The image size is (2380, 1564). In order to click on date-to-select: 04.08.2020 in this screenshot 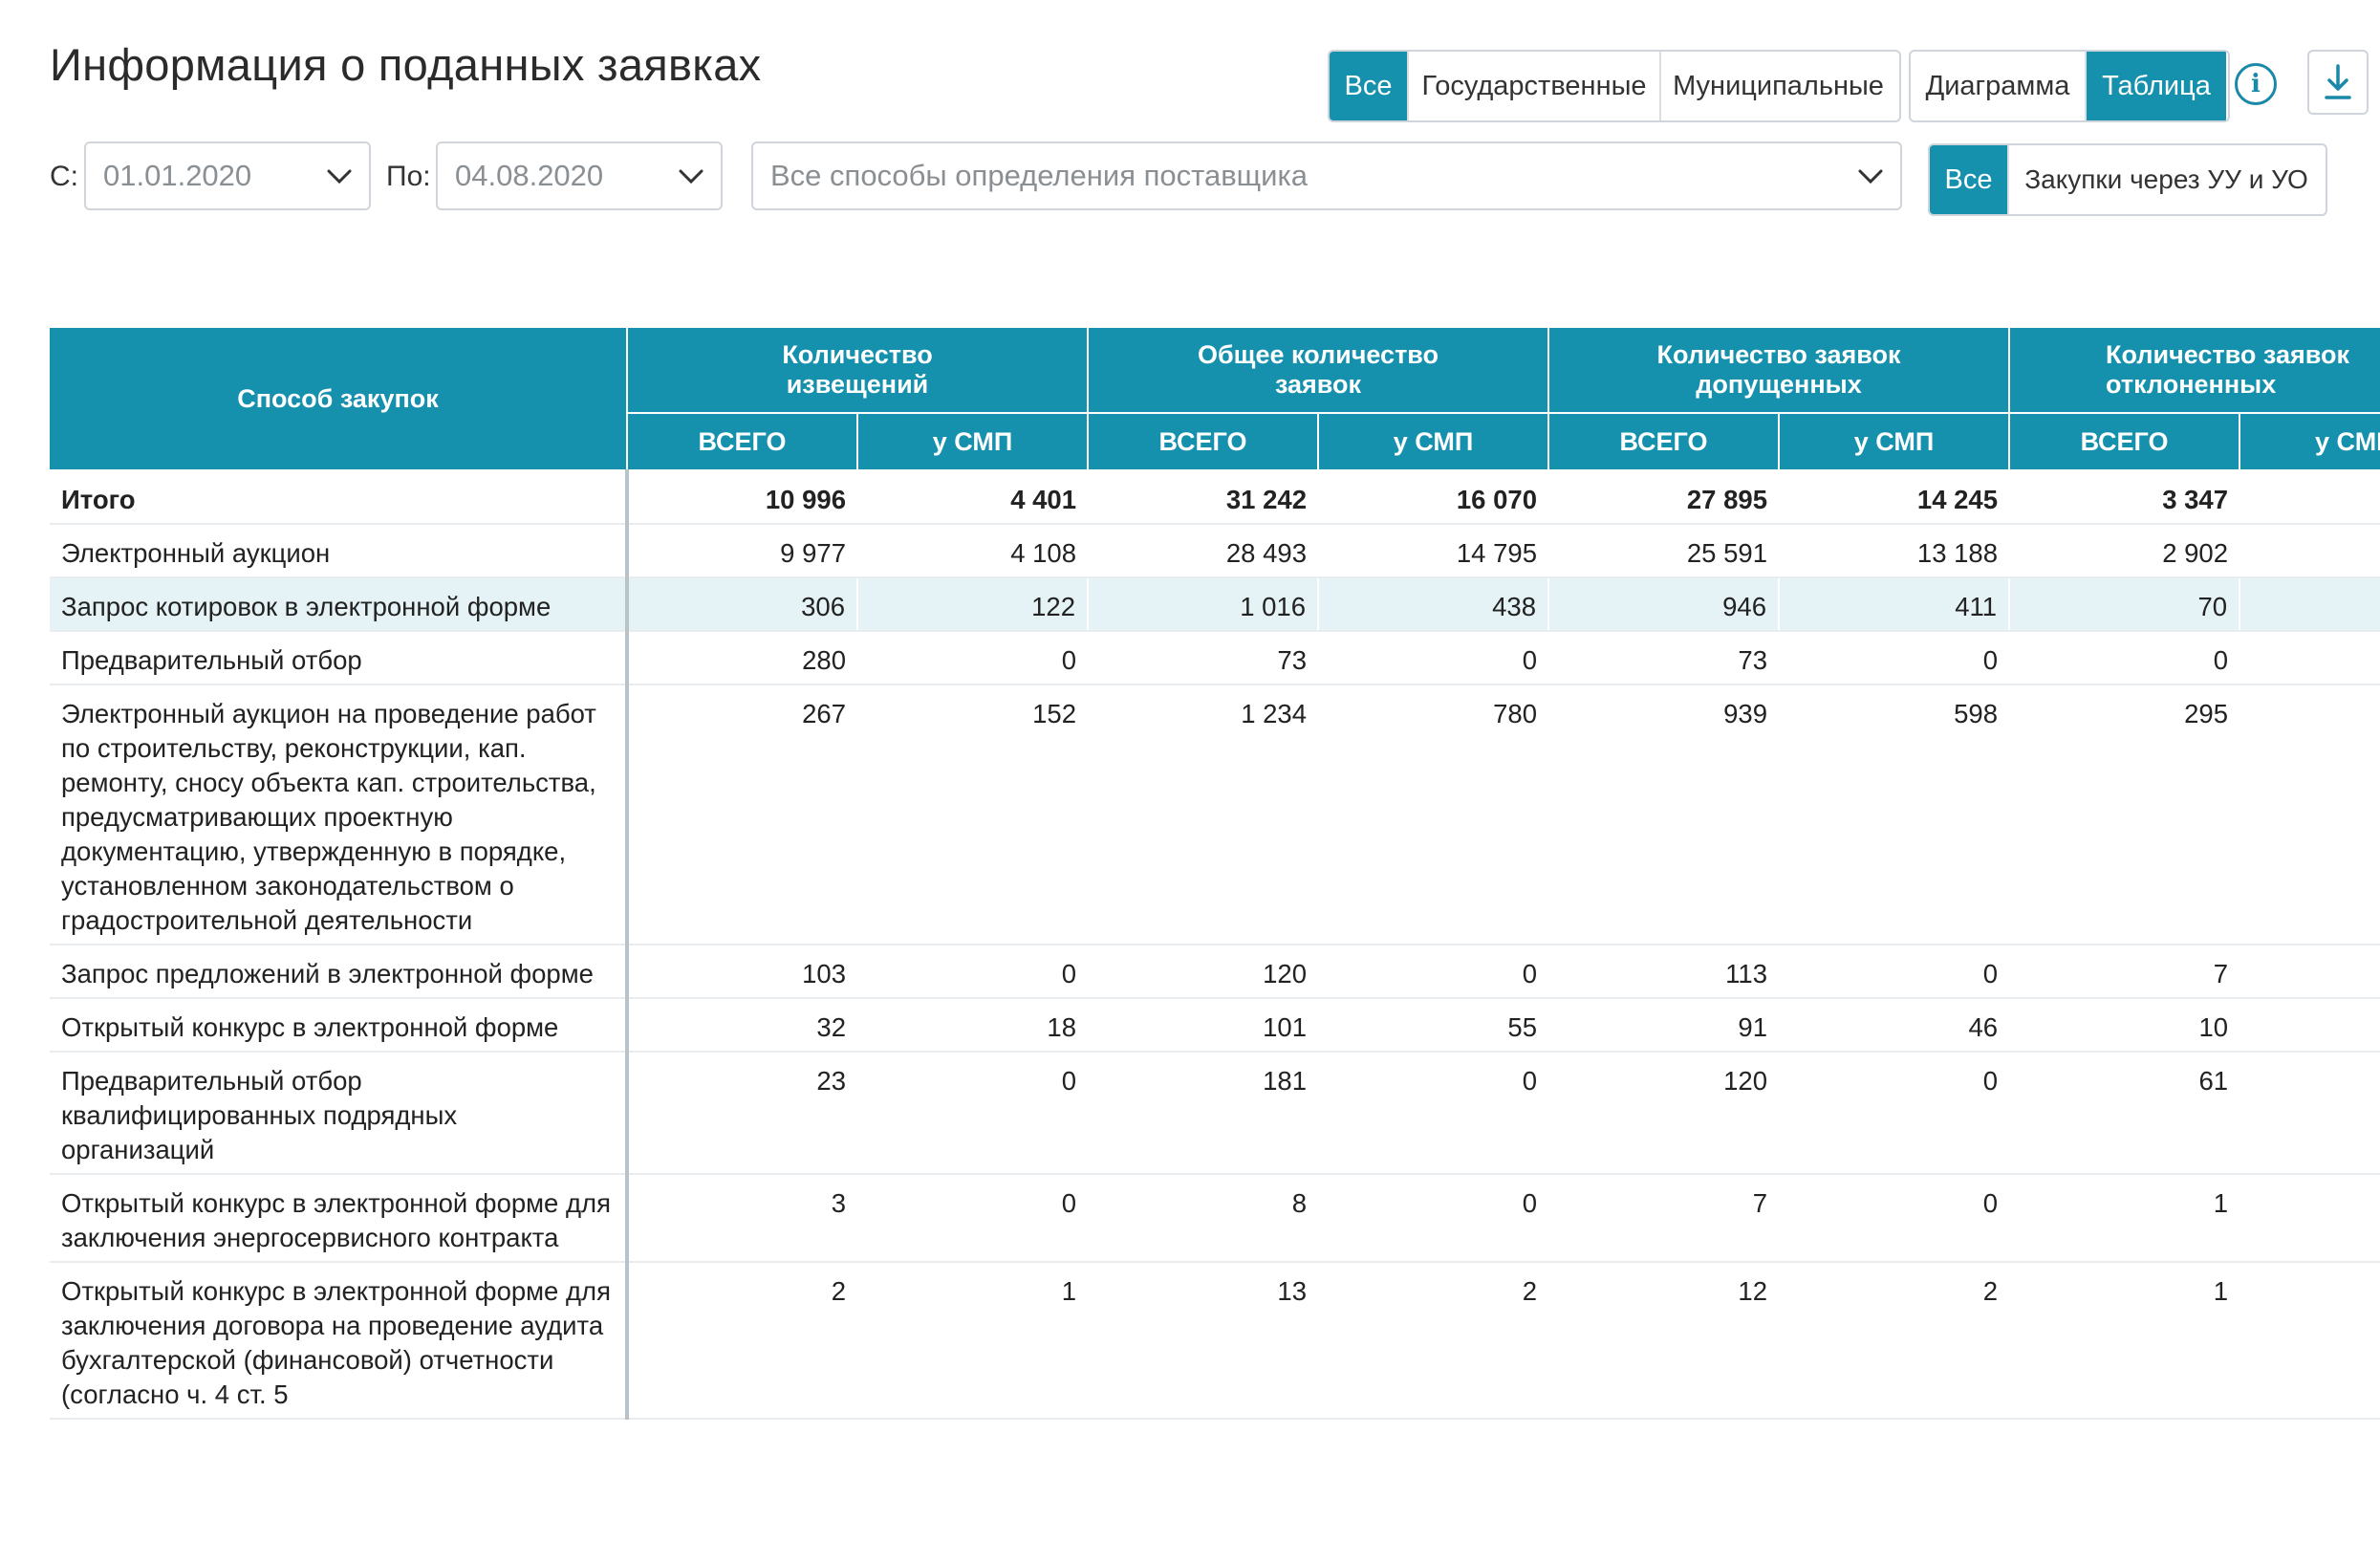, I will do `click(579, 175)`.